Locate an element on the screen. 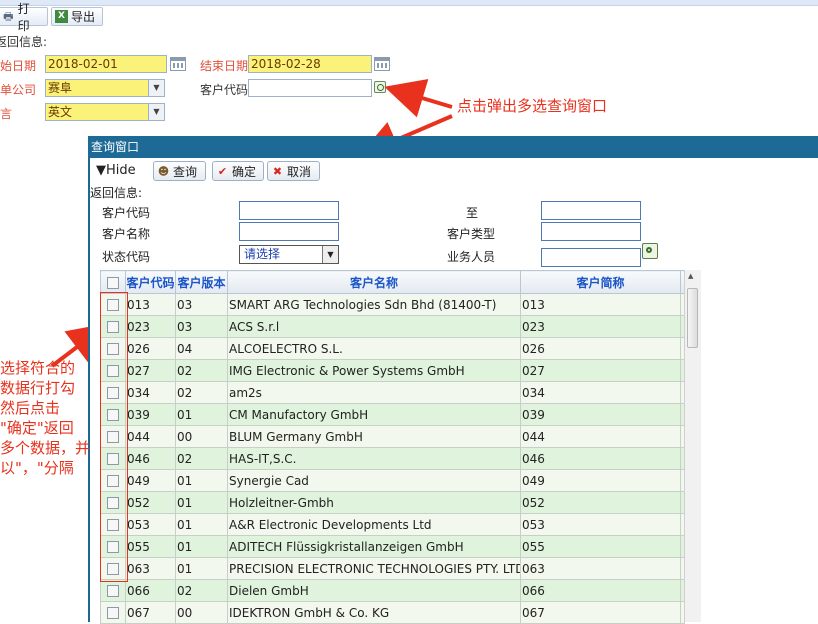 The width and height of the screenshot is (818, 624). query-button: ☻ 查询 is located at coordinates (179, 171).